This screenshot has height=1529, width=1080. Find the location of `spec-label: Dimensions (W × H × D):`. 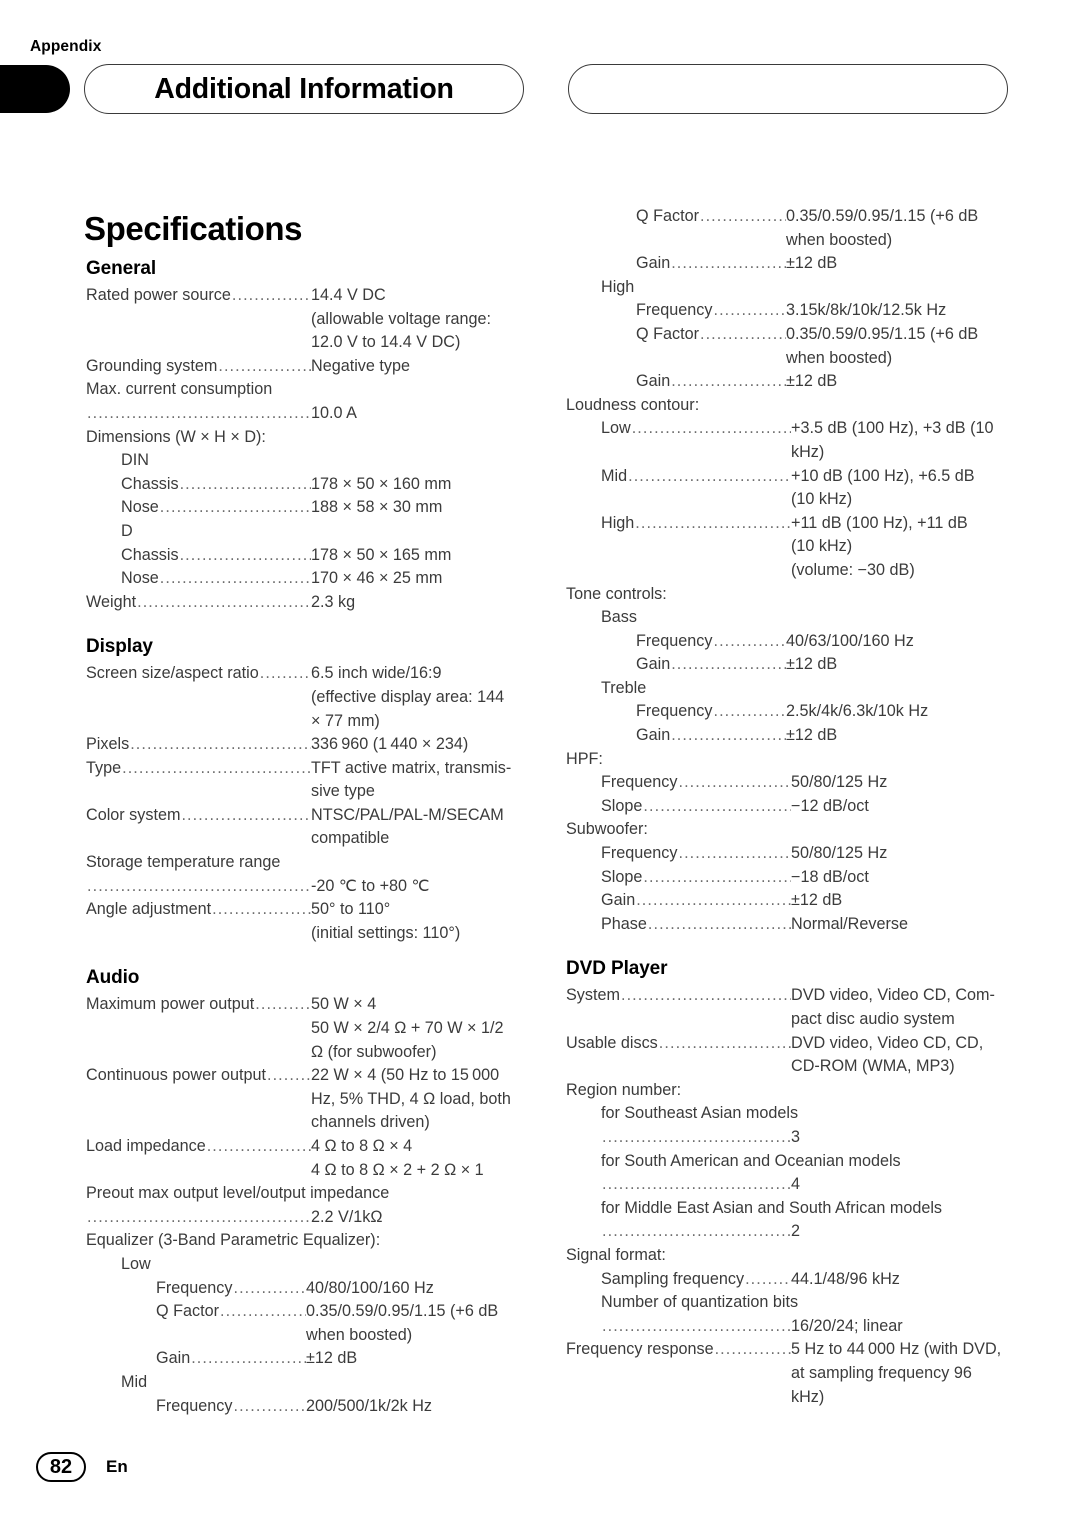

spec-label: Dimensions (W × H × D): is located at coordinates (176, 436).